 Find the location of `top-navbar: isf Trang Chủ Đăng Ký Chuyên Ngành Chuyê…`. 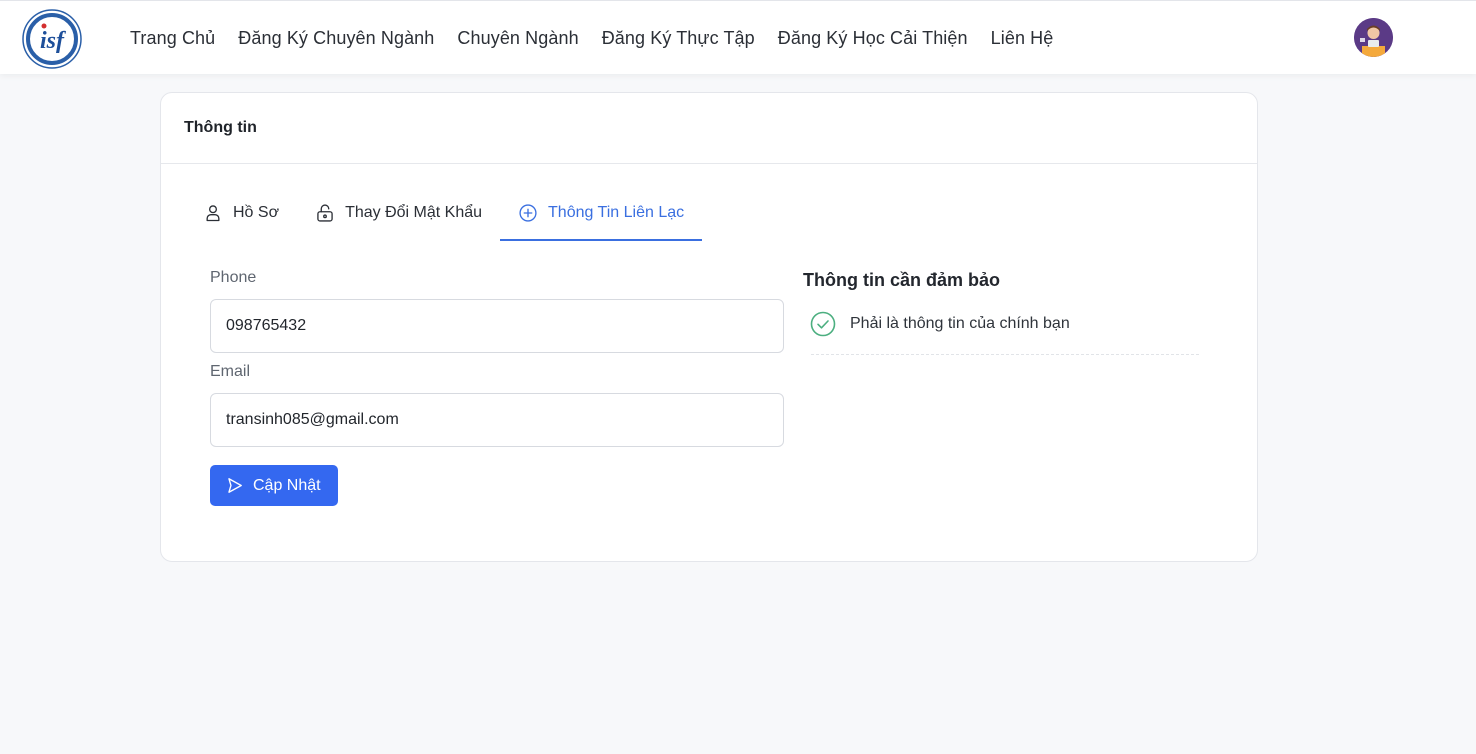

top-navbar: isf Trang Chủ Đăng Ký Chuyên Ngành Chuyê… is located at coordinates (738, 37).